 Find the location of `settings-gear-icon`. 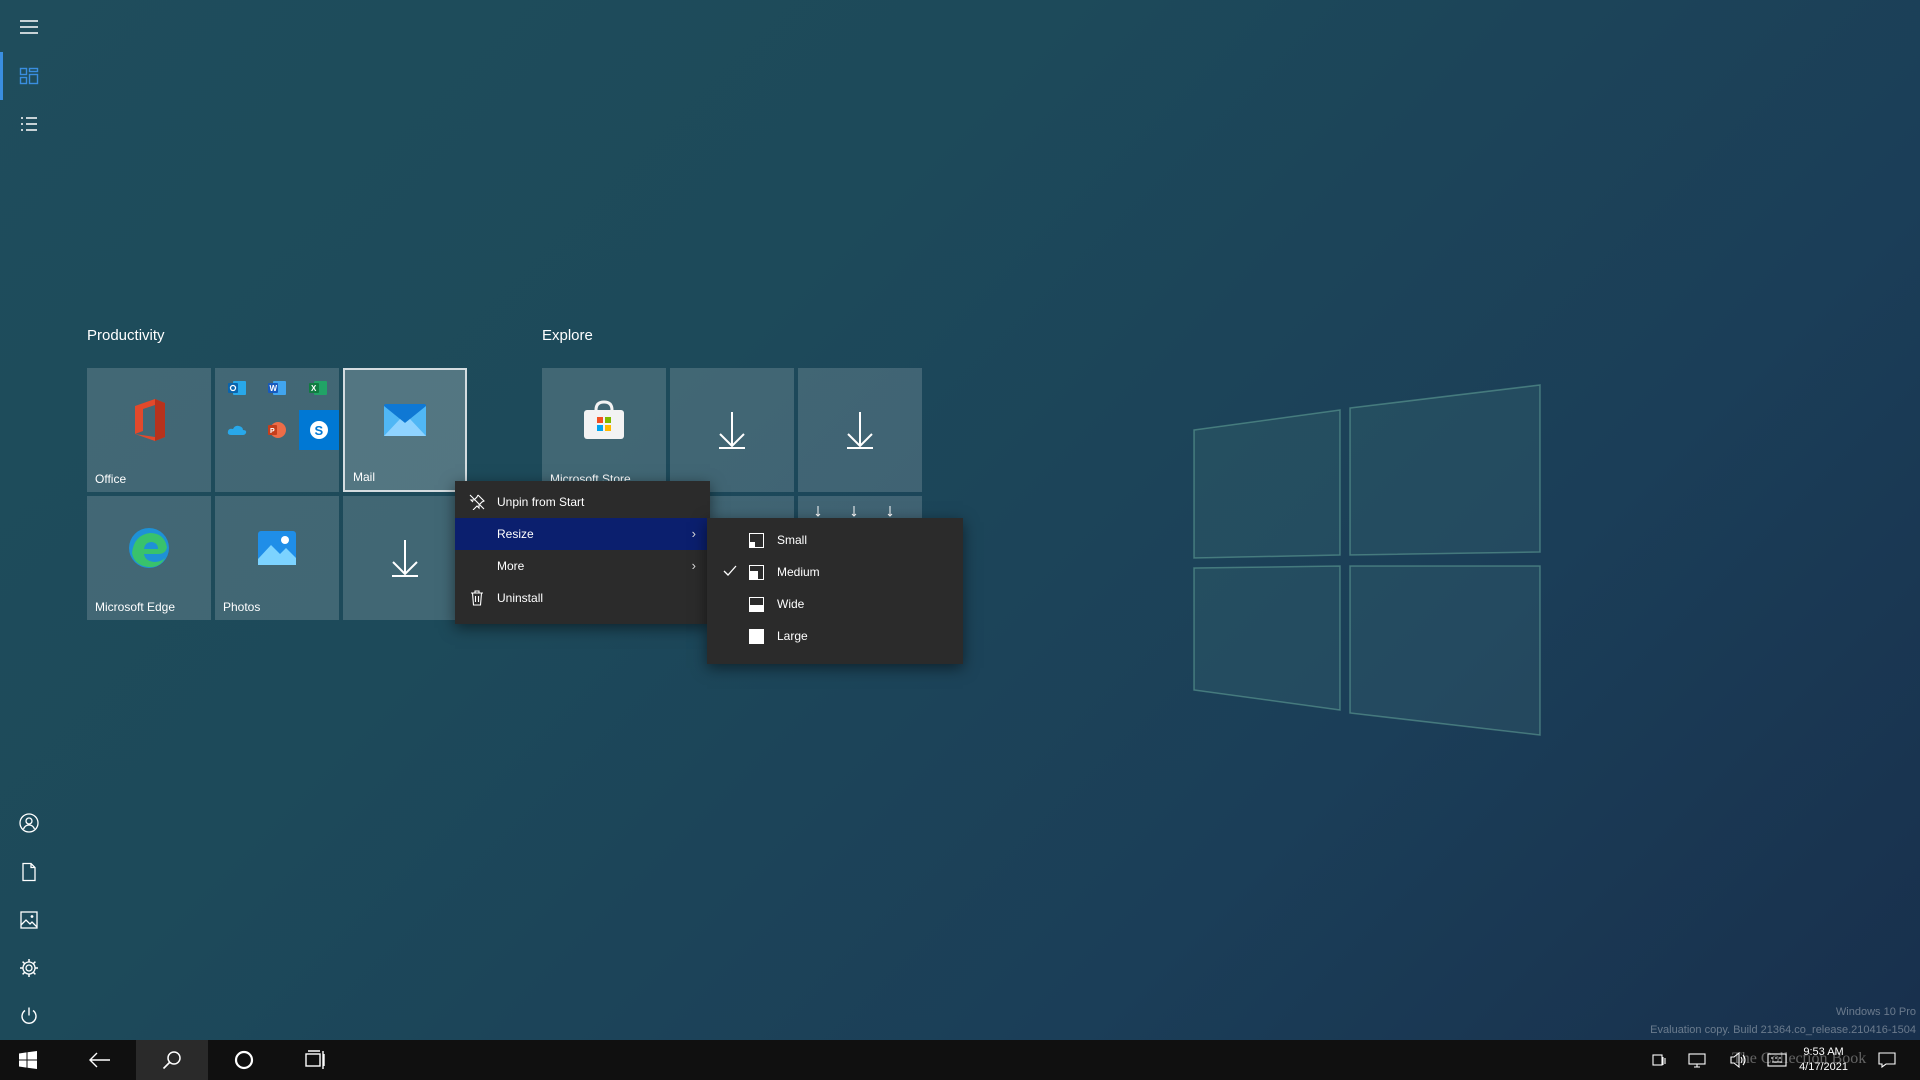

settings-gear-icon is located at coordinates (29, 968).